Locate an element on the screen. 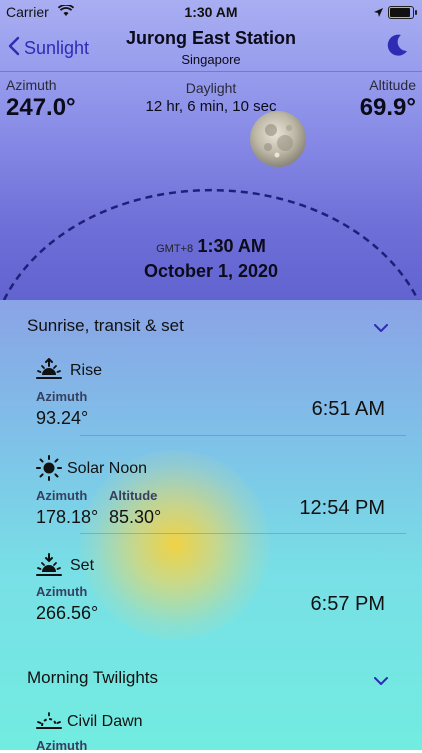 This screenshot has height=753, width=422. daylight-value: 12 hr, 6 min, 10 sec is located at coordinates (211, 106).